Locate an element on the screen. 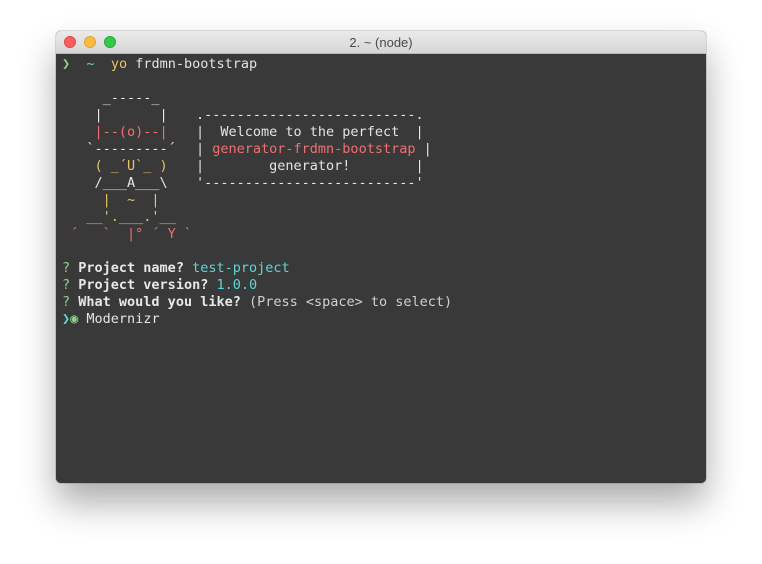 The height and width of the screenshot is (564, 762). welcome-text: Welcome to the perfect is located at coordinates (310, 132).